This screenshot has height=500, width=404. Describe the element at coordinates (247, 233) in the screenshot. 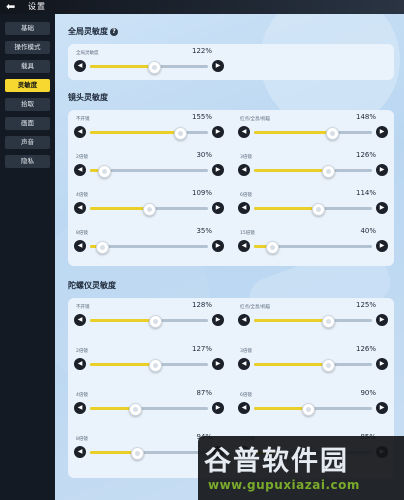

I see `slider-label: 15倍镜` at that location.